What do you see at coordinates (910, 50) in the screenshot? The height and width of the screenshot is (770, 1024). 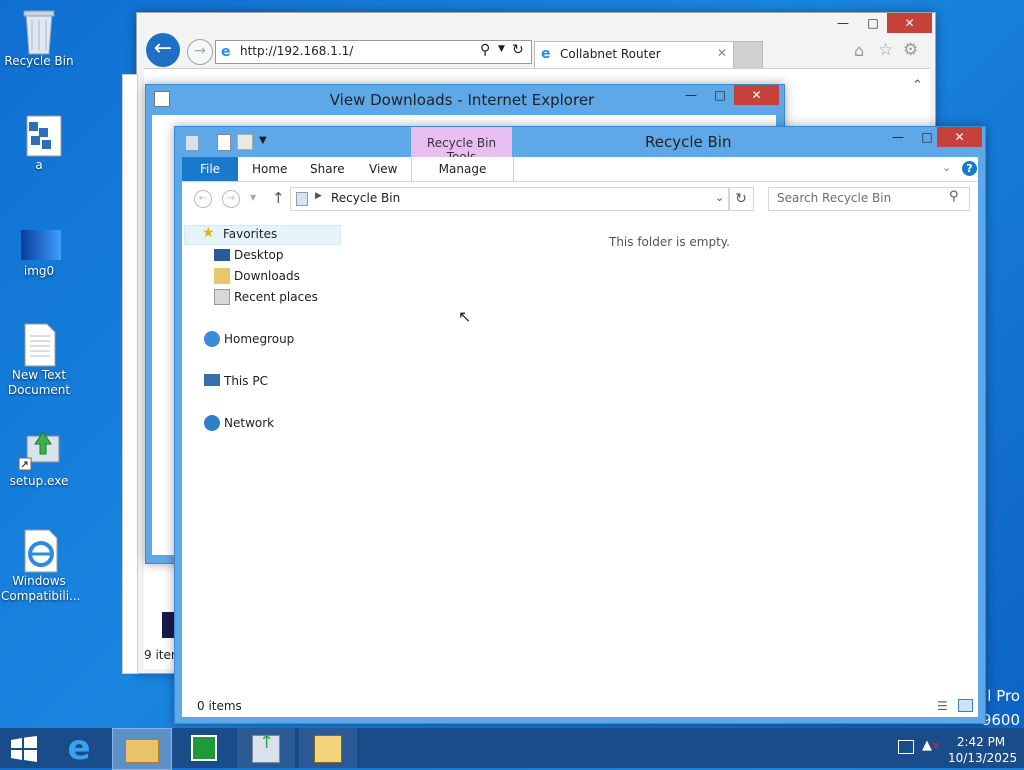 I see `tools-gear-icon: ⚙` at bounding box center [910, 50].